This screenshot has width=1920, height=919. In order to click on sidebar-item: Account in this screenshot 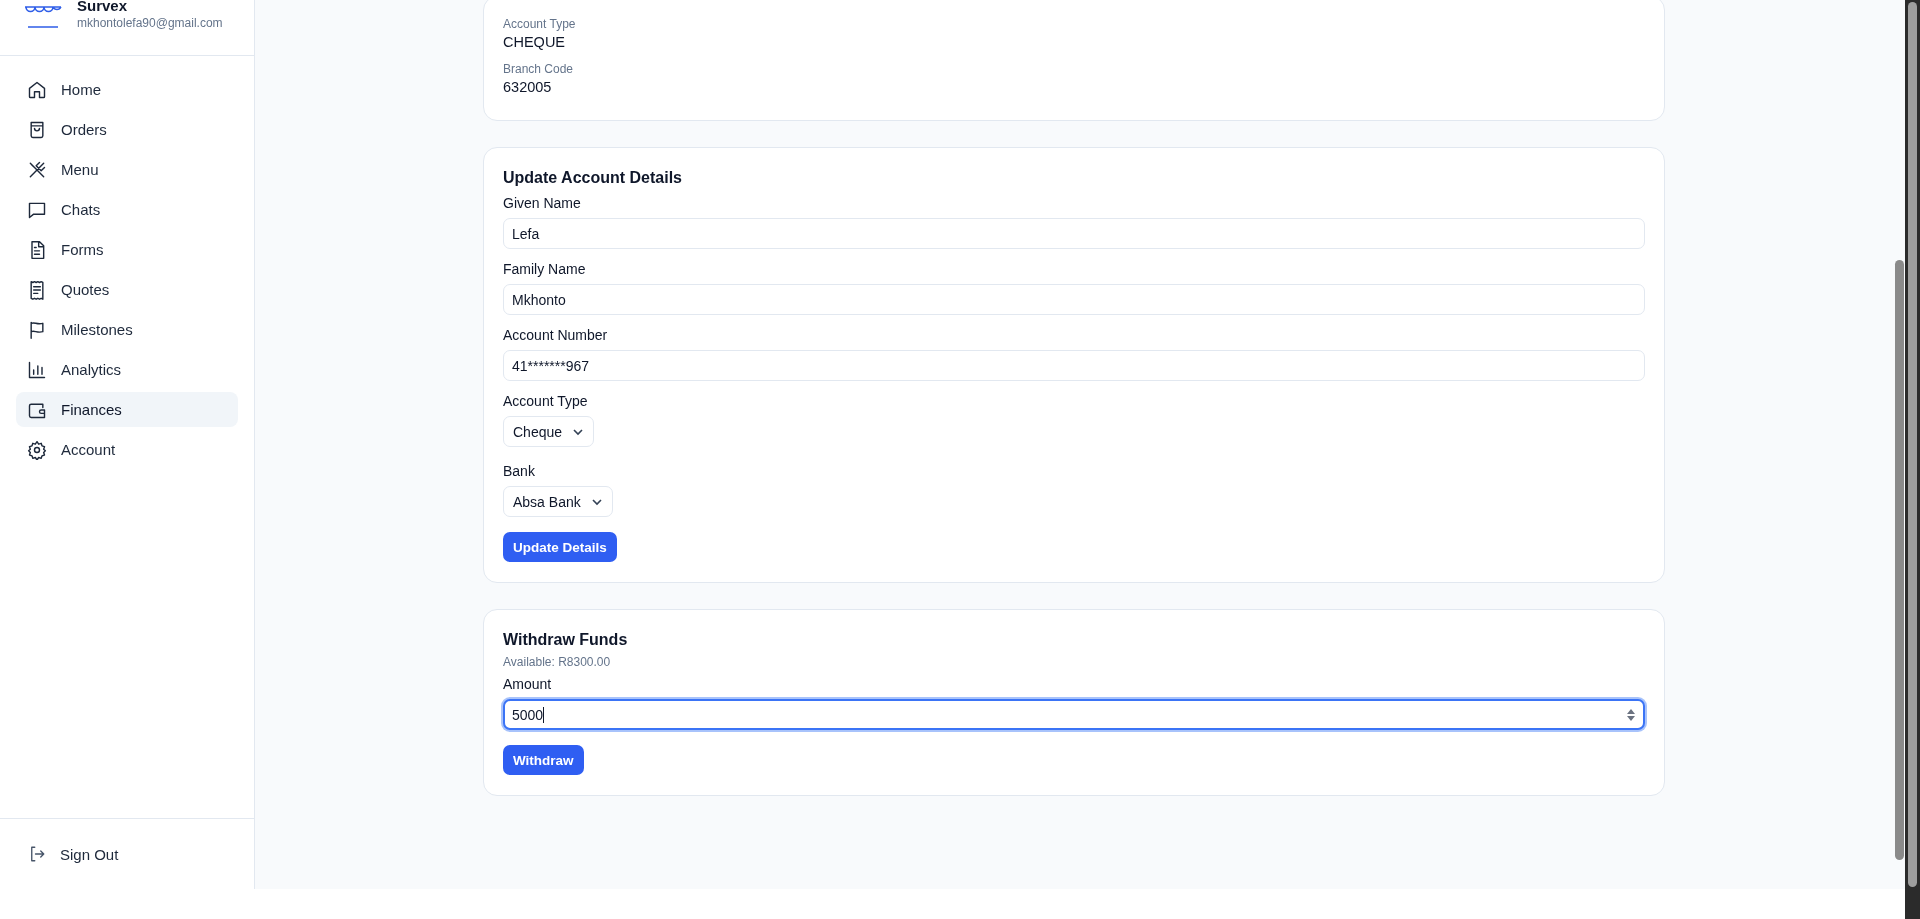, I will do `click(127, 449)`.